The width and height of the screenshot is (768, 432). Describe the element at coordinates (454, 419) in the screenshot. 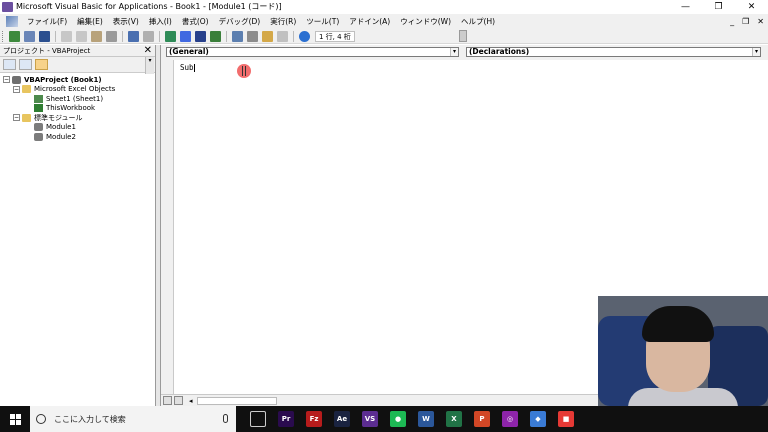

I see `taskbar-app-icon: X` at that location.